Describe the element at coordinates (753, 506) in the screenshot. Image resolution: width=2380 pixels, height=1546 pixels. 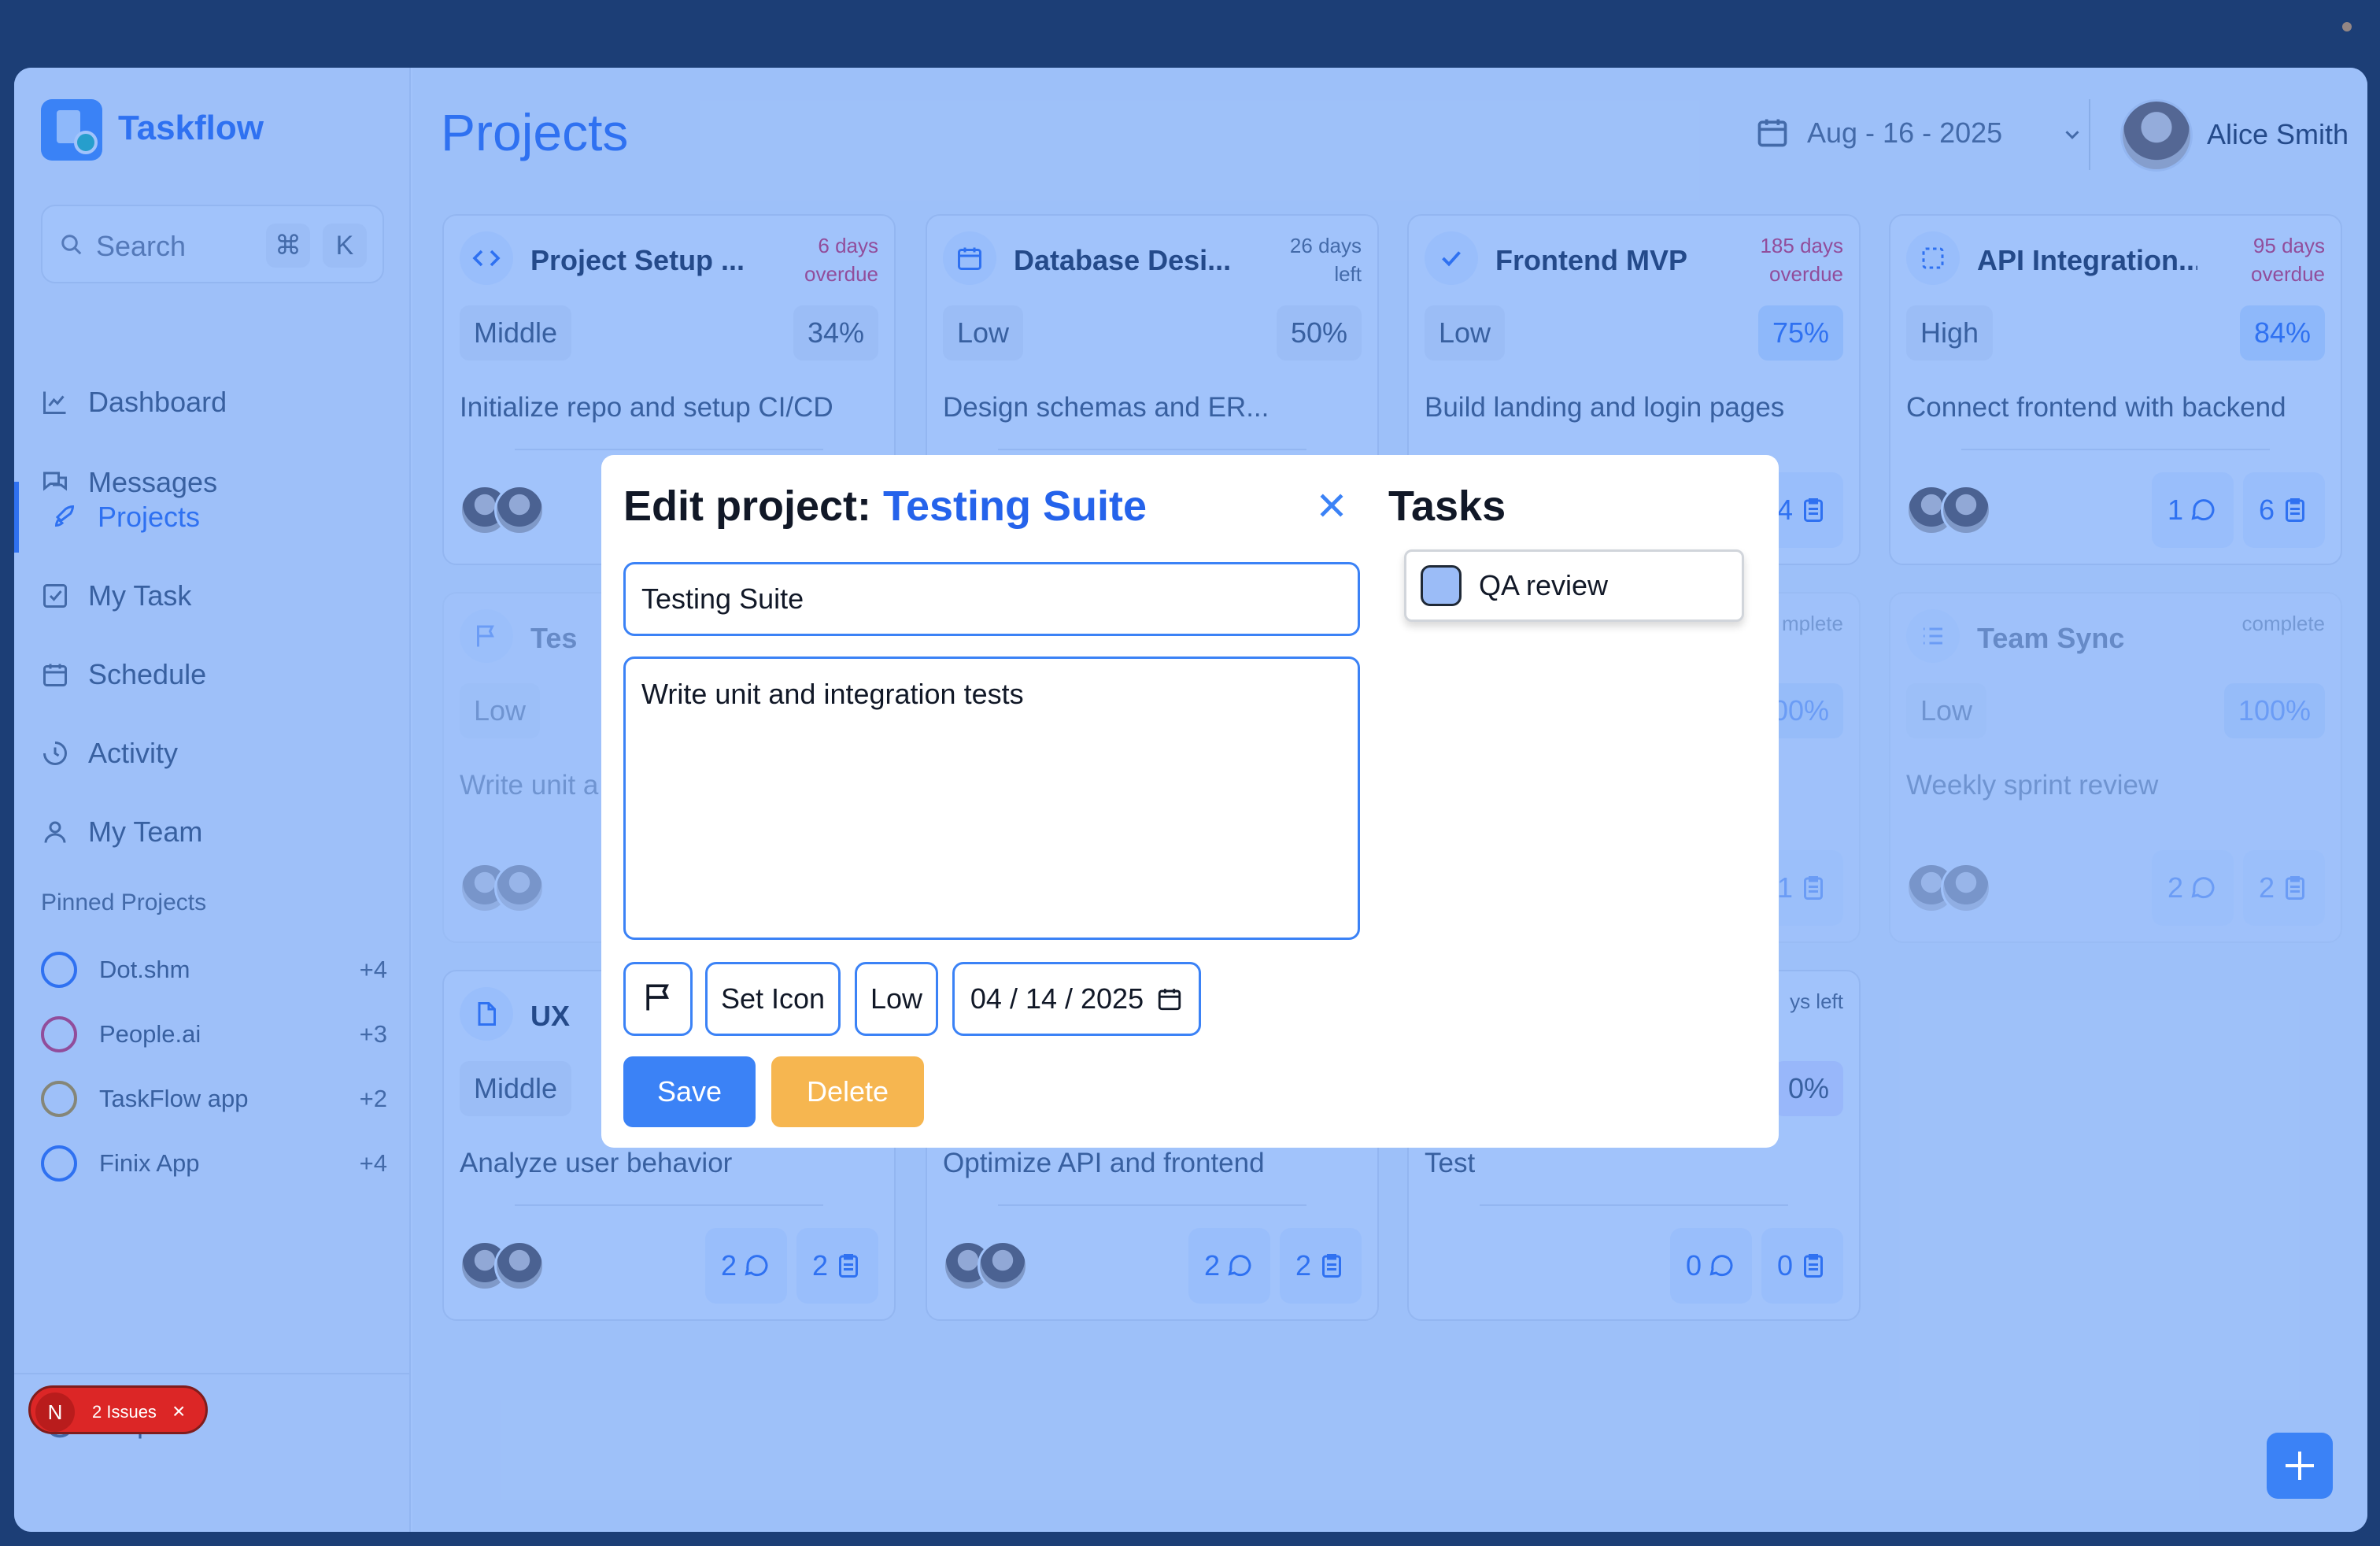
I see `modal-title-prefix: Edit project:` at that location.